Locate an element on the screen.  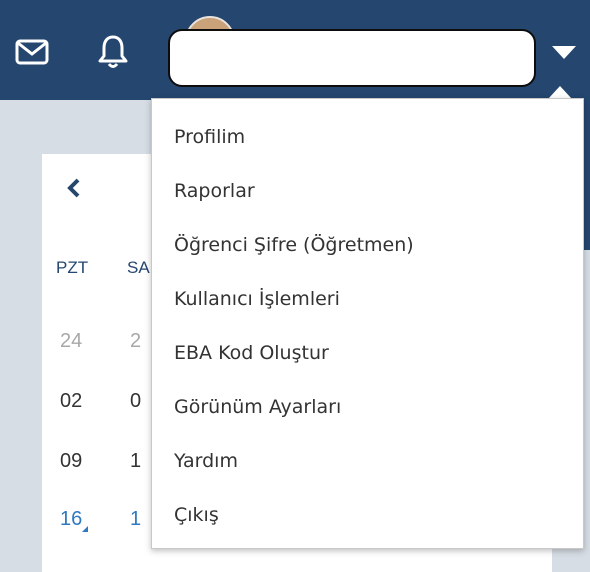
day-header-mon: PZT is located at coordinates (72, 267).